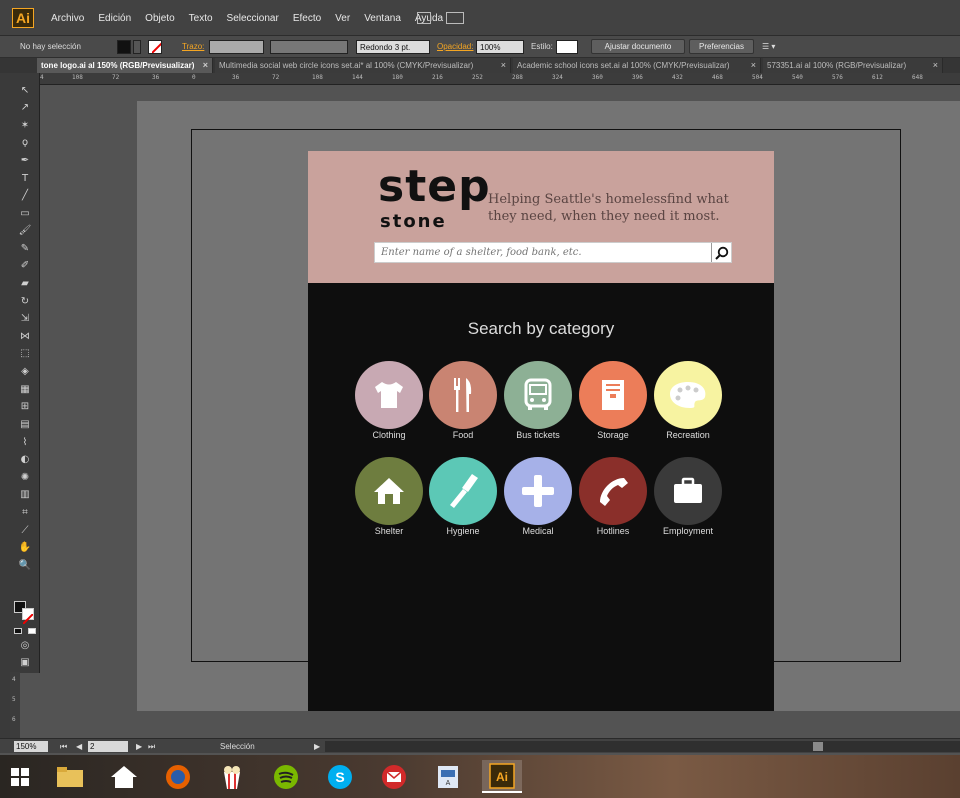 Image resolution: width=960 pixels, height=798 pixels. Describe the element at coordinates (455, 46) in the screenshot. I see `opacity-label: Opacidad:` at that location.